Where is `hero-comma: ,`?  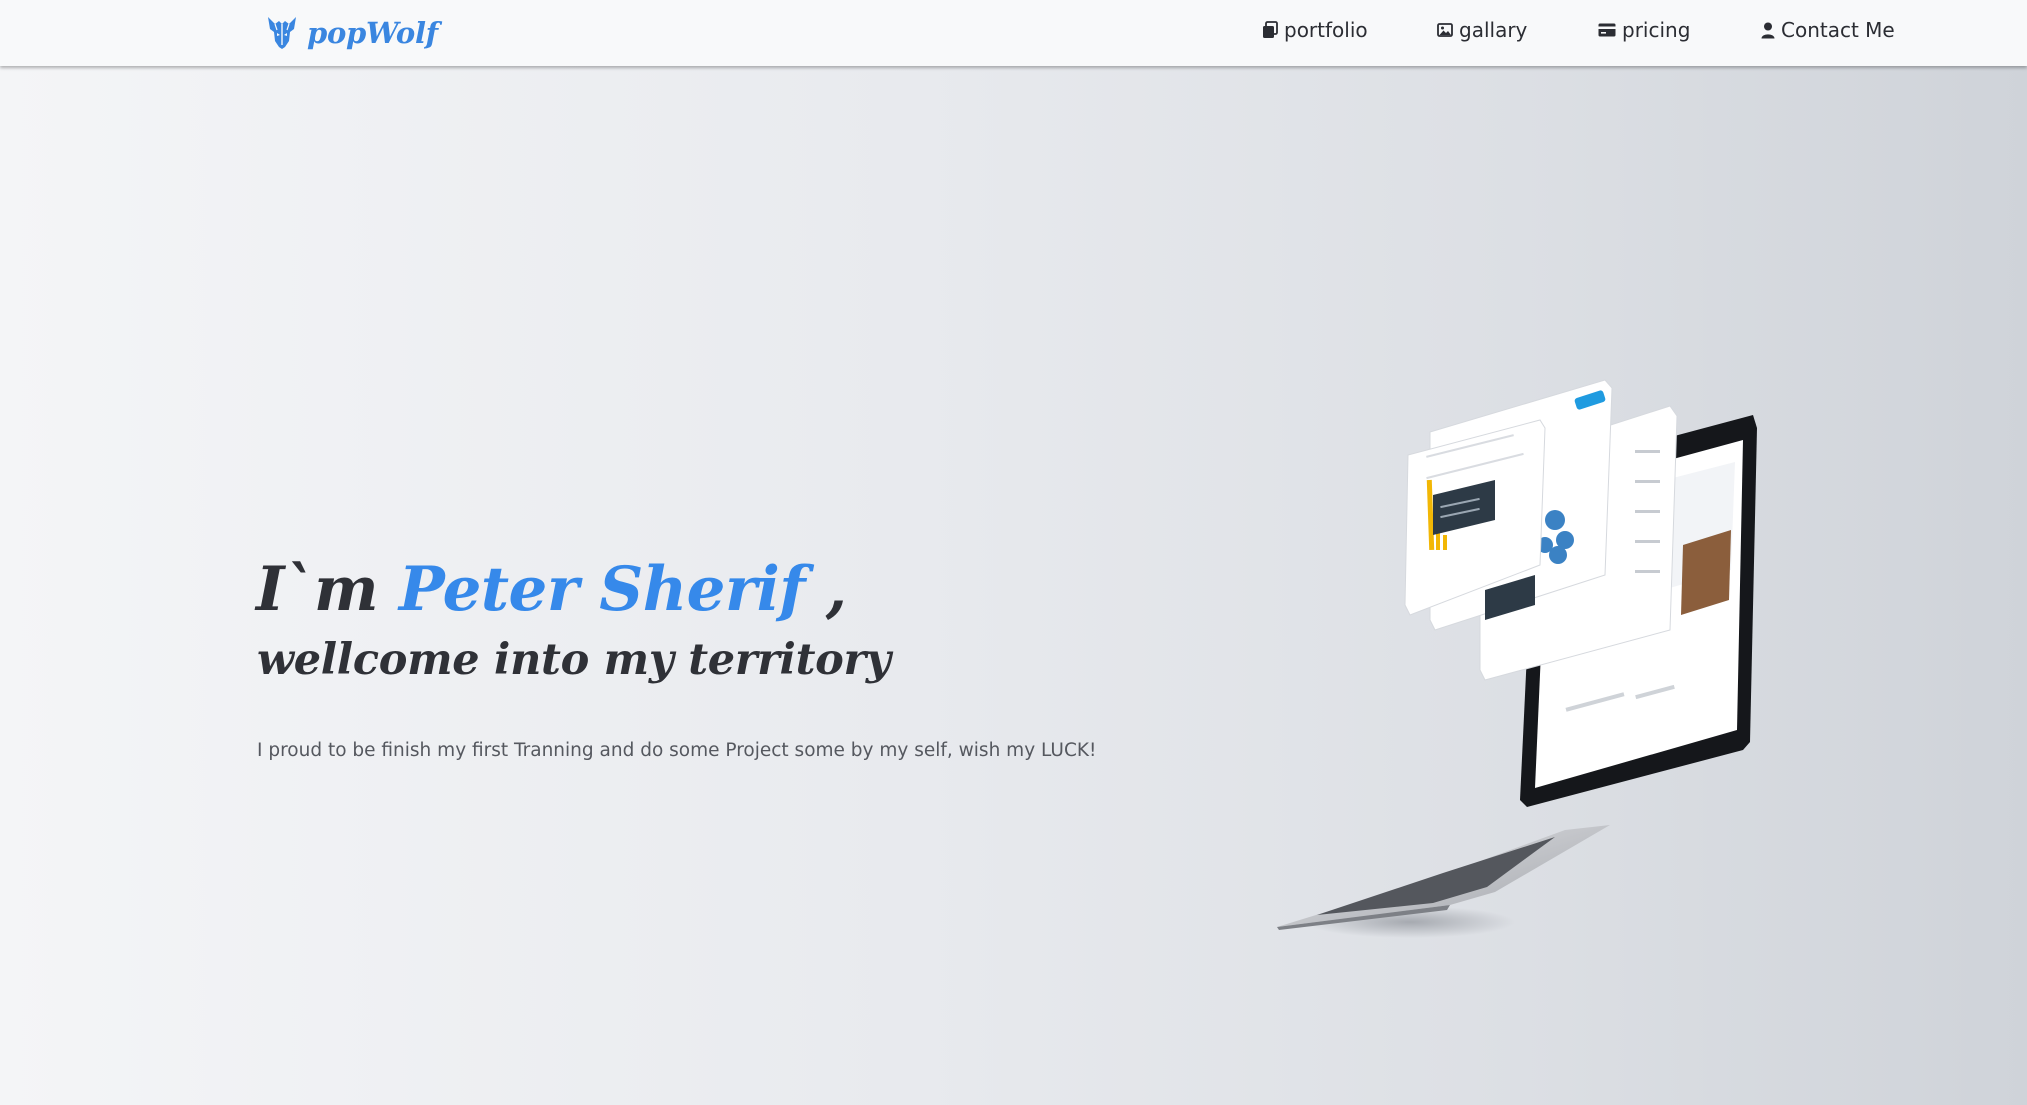 hero-comma: , is located at coordinates (836, 589).